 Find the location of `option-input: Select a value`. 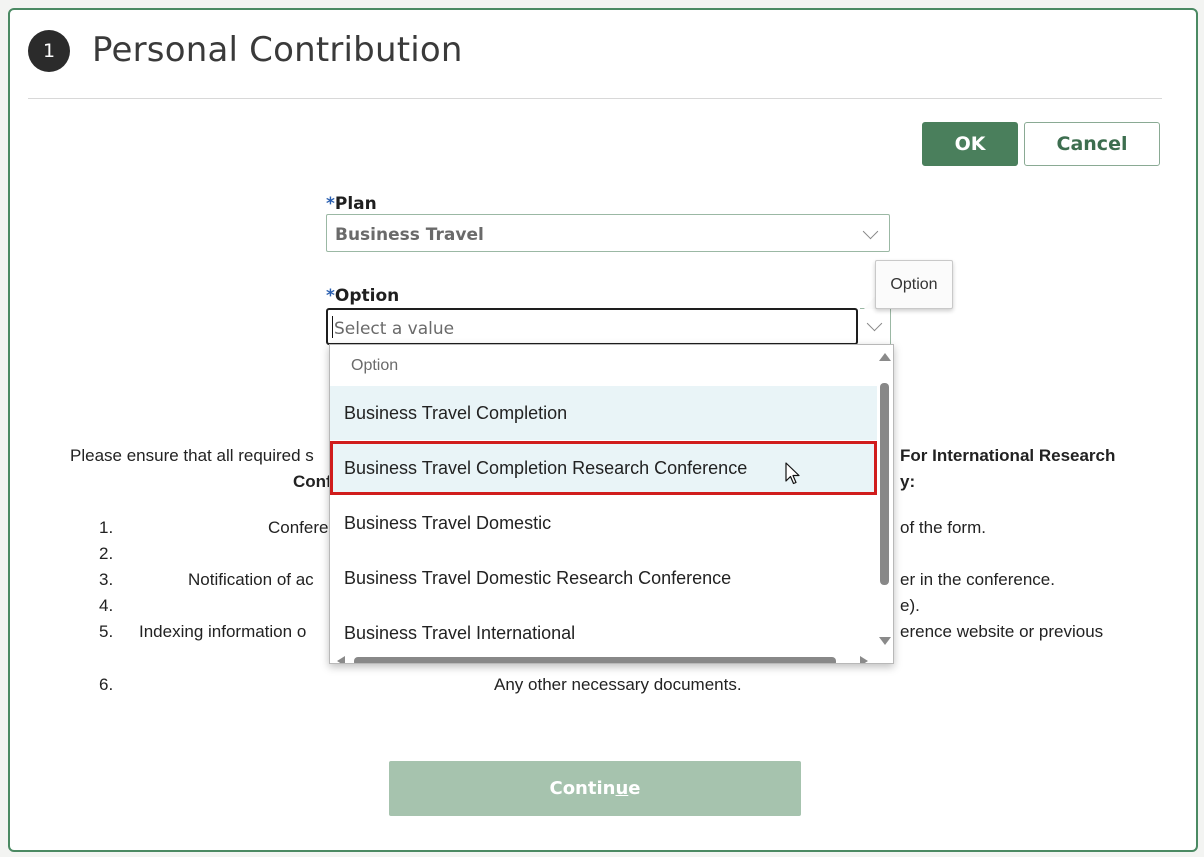

option-input: Select a value is located at coordinates (592, 326).